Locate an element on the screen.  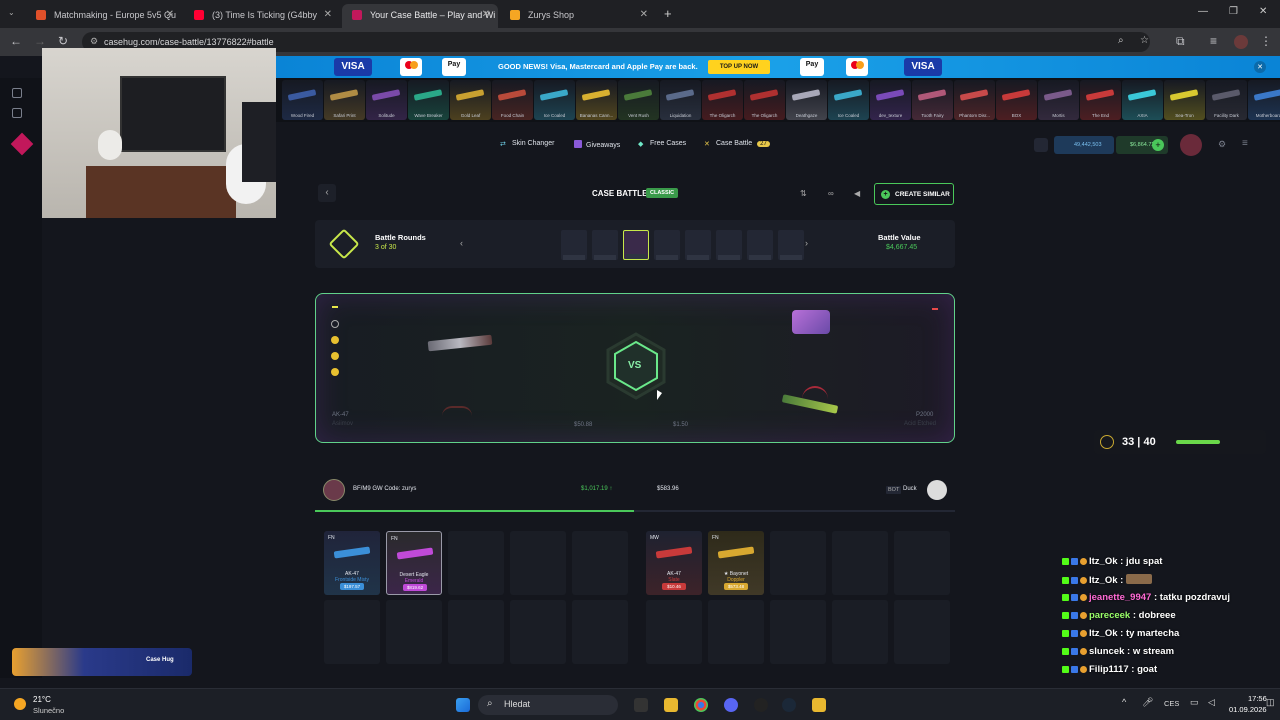
live-drop-item: AXIA is located at coordinates (1142, 100).